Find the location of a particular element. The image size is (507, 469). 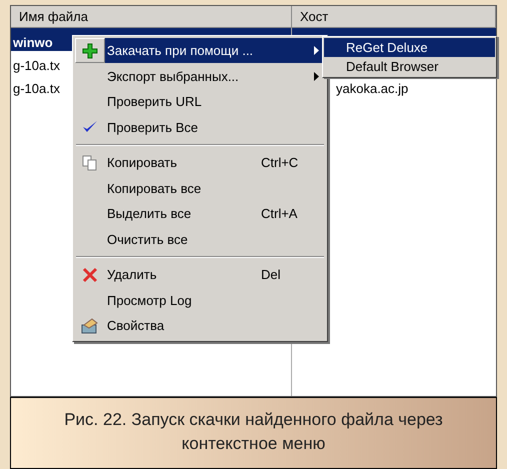

table-cell: winwo is located at coordinates (33, 43).